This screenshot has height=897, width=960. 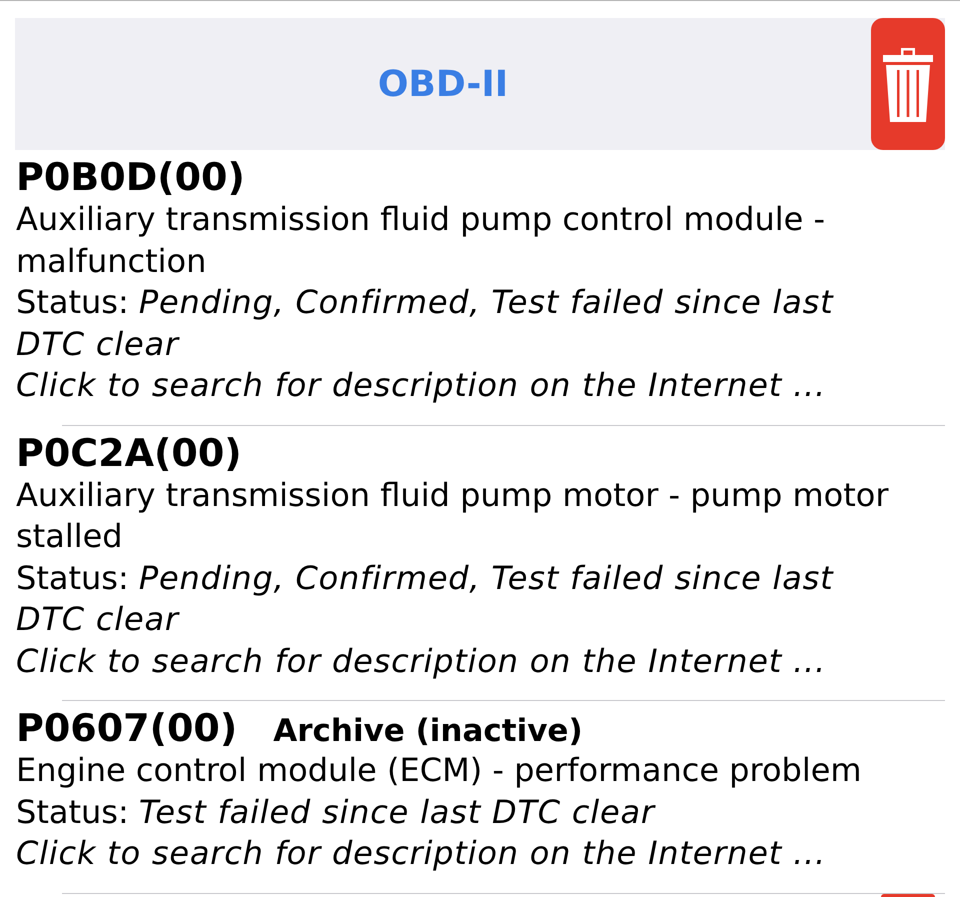 I want to click on code-description: Engine control module (ECM) - performance problem, so click(x=439, y=770).